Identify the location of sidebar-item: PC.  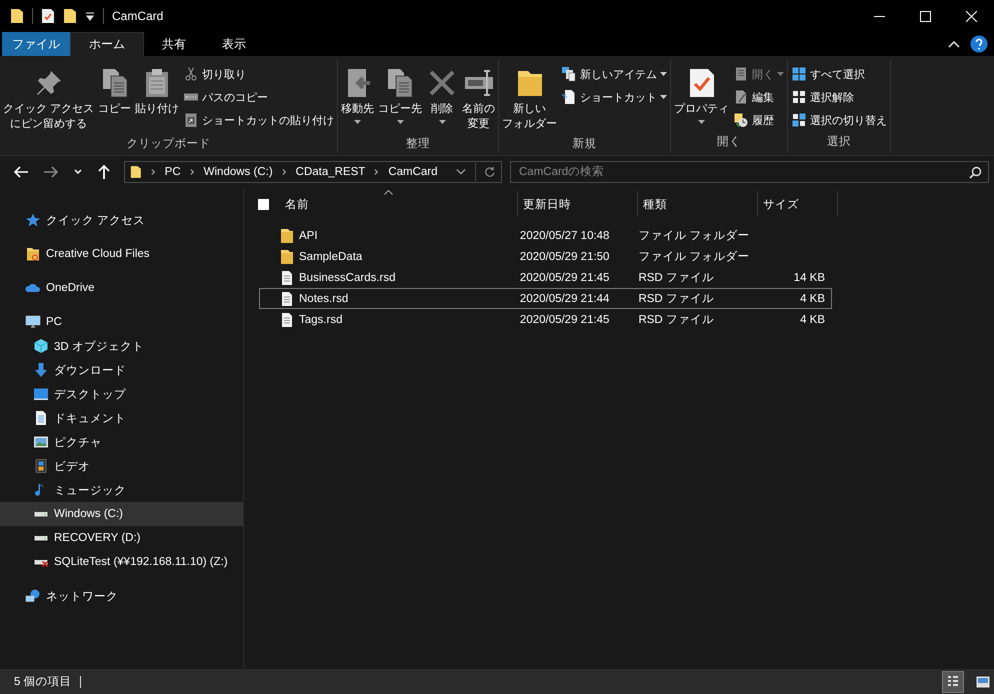
(121, 322).